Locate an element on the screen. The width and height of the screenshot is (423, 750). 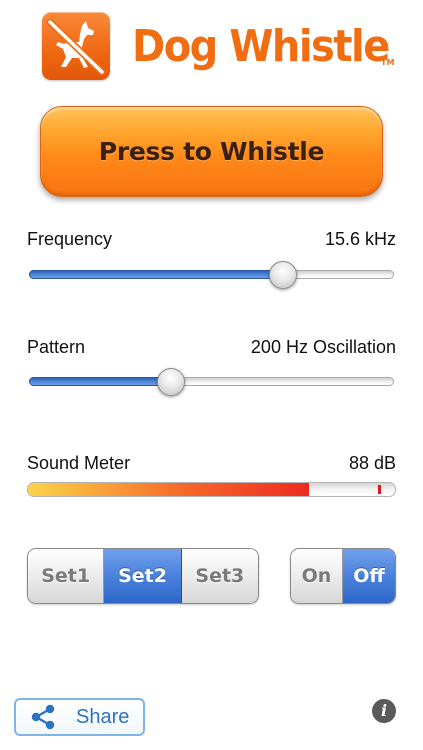
info-icon: i is located at coordinates (384, 710).